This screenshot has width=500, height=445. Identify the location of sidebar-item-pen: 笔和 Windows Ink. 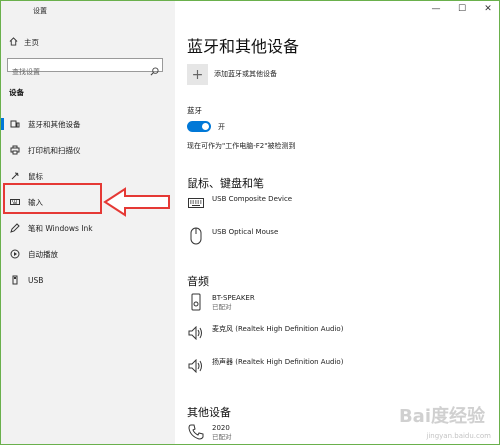
(88, 228).